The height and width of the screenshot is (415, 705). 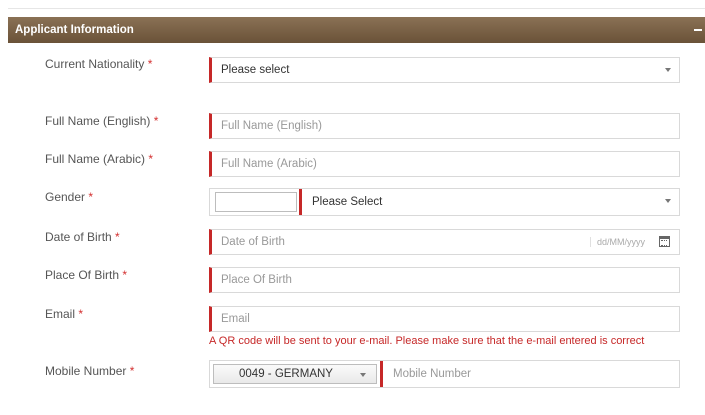 I want to click on dob-label: Date of Birth *, so click(x=82, y=237).